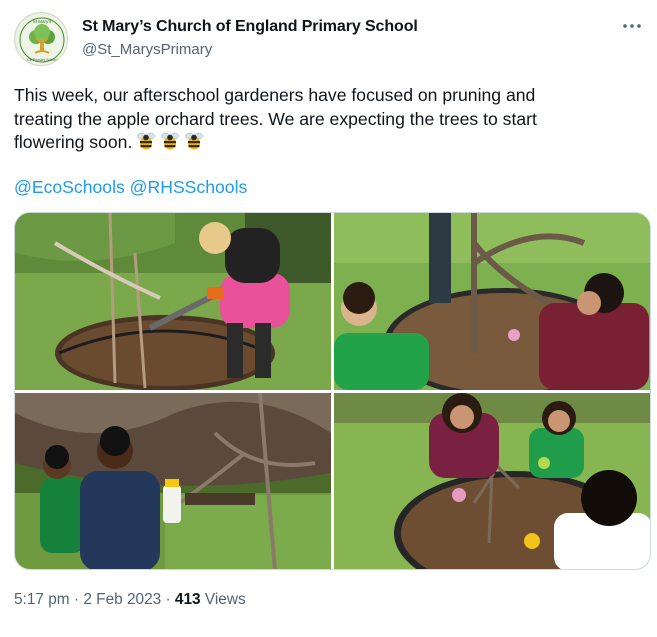 This screenshot has height=637, width=657. What do you see at coordinates (324, 143) in the screenshot?
I see `tweet-text-line-last: flowering soon.` at bounding box center [324, 143].